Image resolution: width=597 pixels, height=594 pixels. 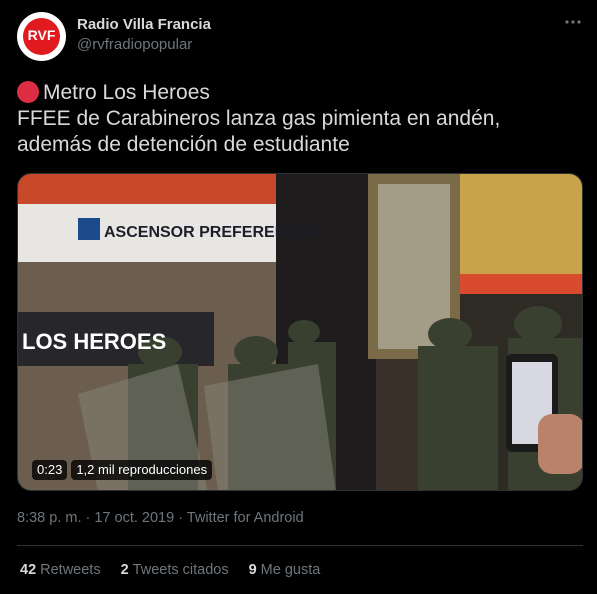 What do you see at coordinates (290, 570) in the screenshot?
I see `likes-label: Me gusta` at bounding box center [290, 570].